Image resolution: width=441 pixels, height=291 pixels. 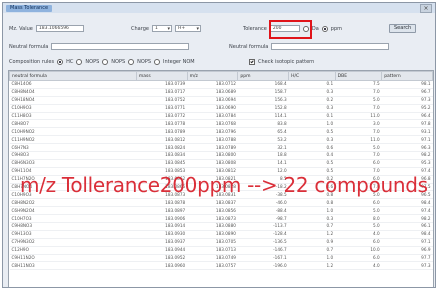 What do you see at coordinates (162, 242) in the screenshot?
I see `cell-value: 183.0937` at bounding box center [162, 242].